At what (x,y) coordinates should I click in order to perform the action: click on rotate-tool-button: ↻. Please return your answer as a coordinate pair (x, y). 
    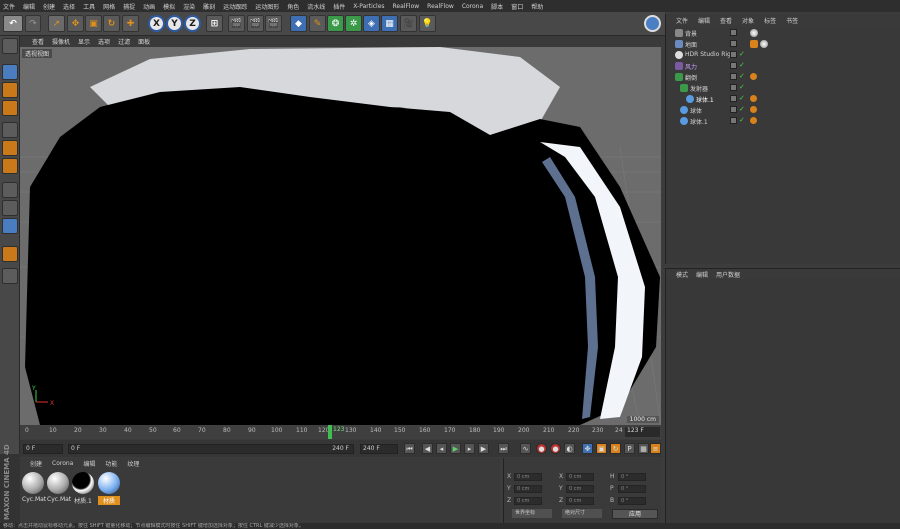
    Looking at the image, I should click on (111, 23).